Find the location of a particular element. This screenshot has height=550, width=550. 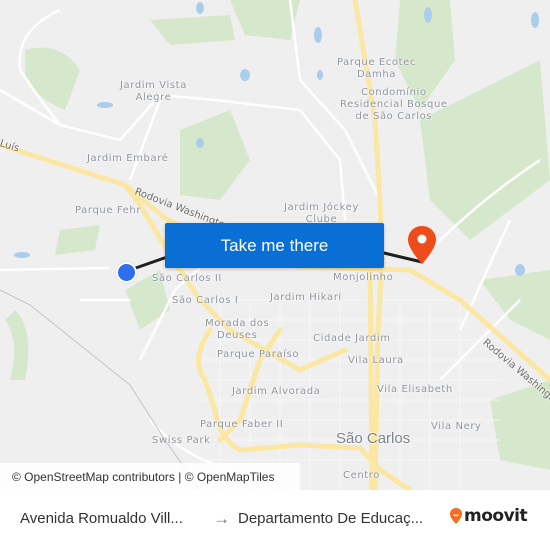

place-cidade-jardim: Cidade Jardim is located at coordinates (352, 338).